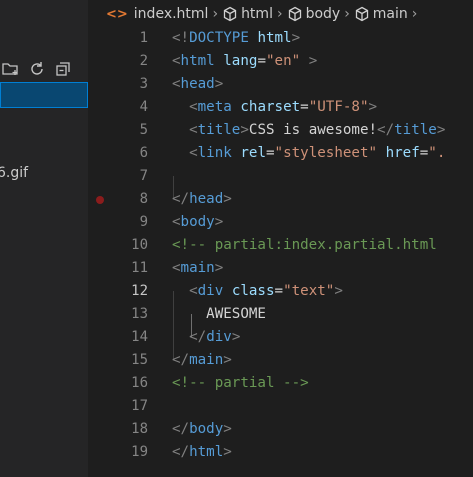  I want to click on breadcrumb-item-label: html, so click(257, 14).